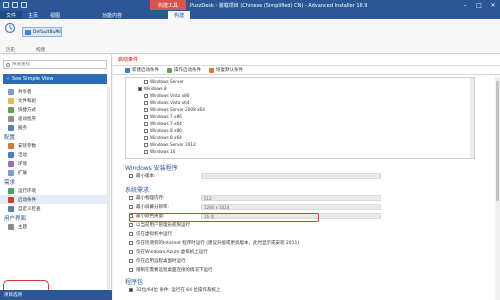 This screenshot has width=500, height=300. Describe the element at coordinates (25, 92) in the screenshot. I see `sidebar-item-label: 共享者` at that location.